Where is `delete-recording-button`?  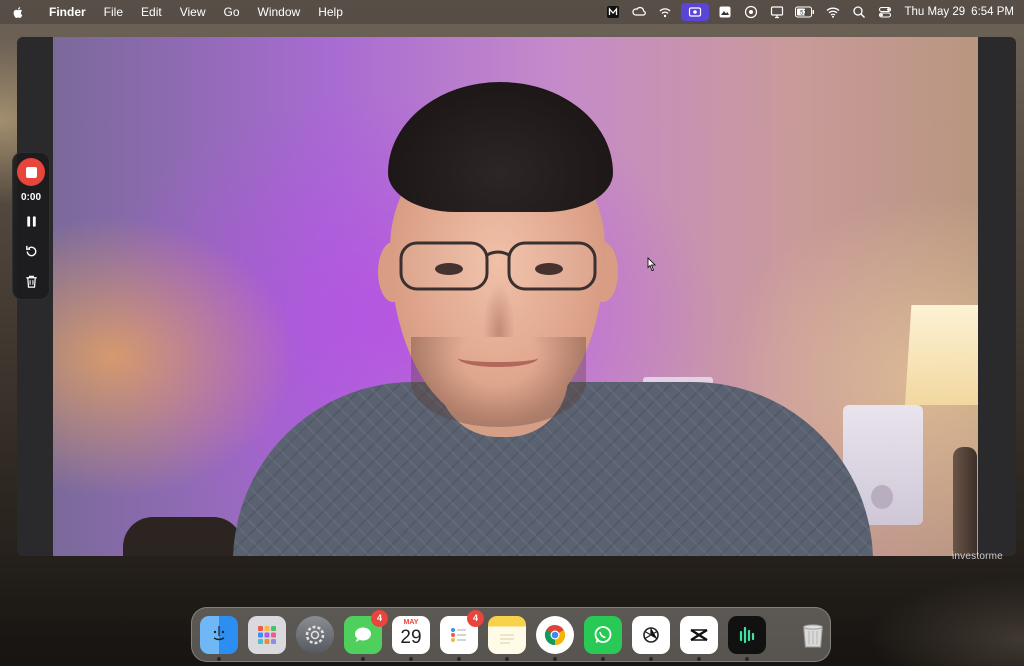
delete-recording-button is located at coordinates (31, 281).